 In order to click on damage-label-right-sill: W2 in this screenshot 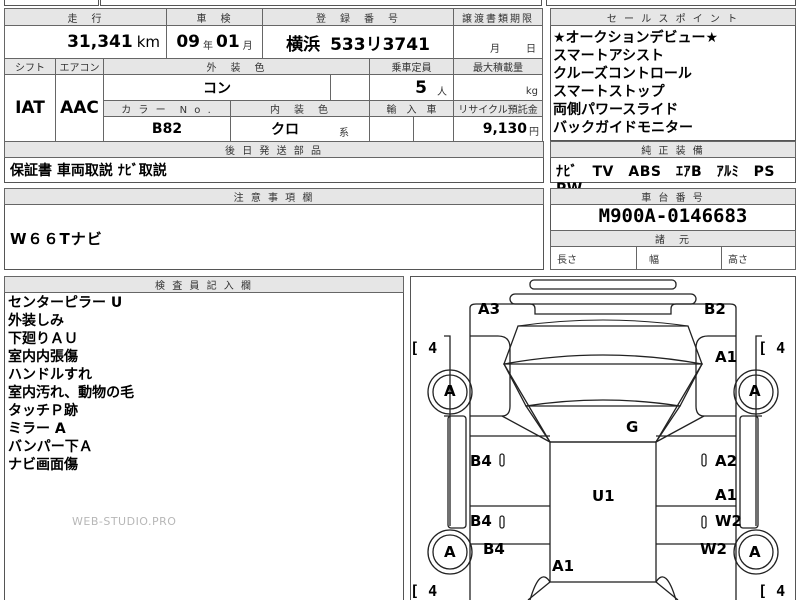, I will do `click(728, 521)`.